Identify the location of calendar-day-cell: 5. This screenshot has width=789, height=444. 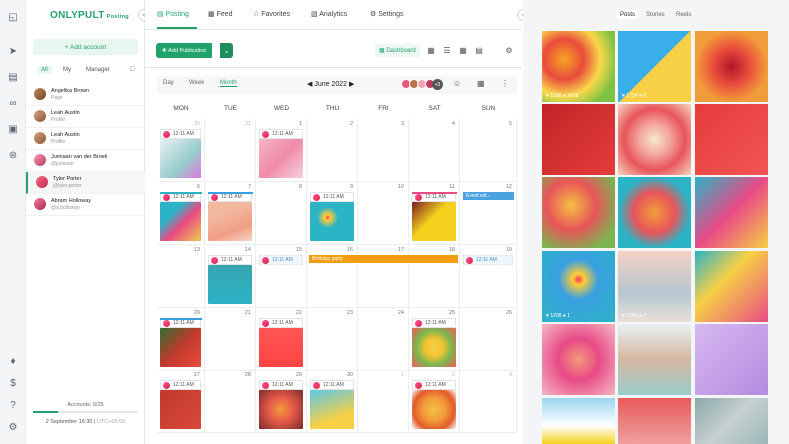
(488, 150).